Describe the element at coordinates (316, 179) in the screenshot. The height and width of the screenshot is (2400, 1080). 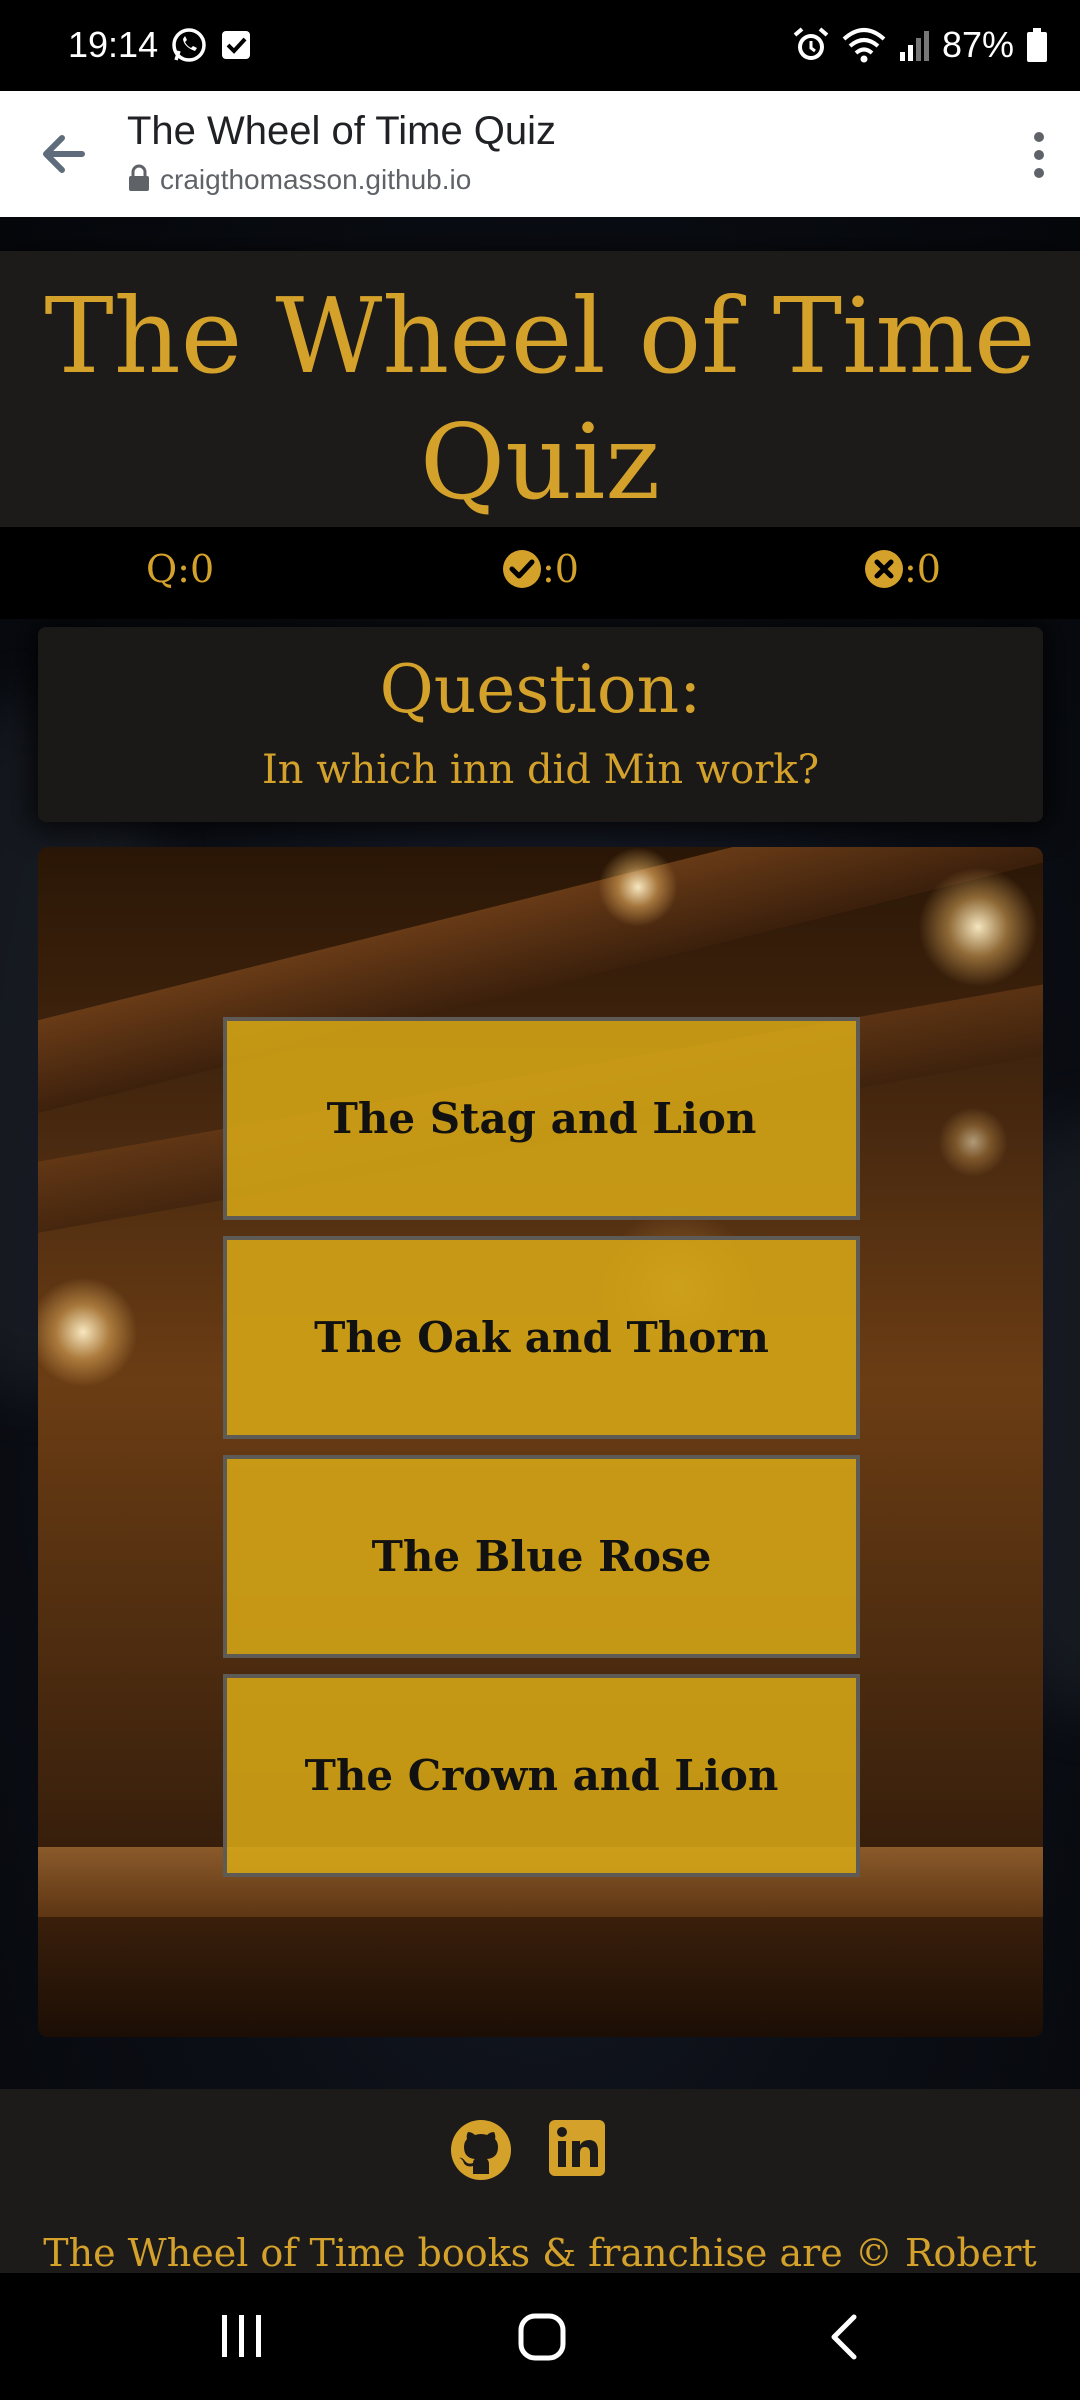
I see `url-text: craigthomasson.github.io` at that location.